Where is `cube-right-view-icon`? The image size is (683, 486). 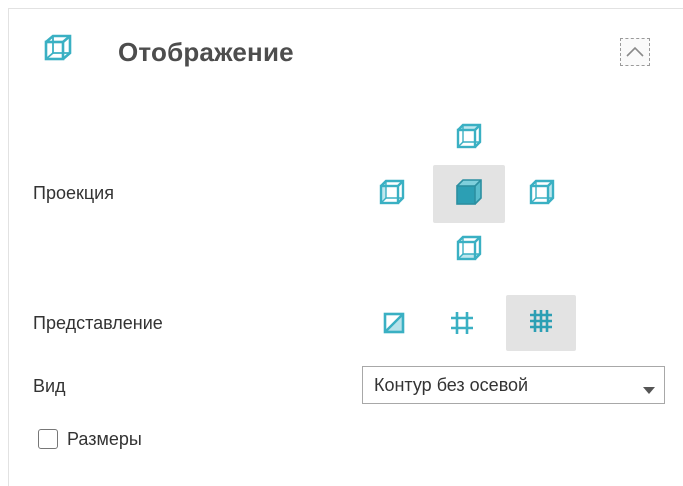
cube-right-view-icon is located at coordinates (542, 194).